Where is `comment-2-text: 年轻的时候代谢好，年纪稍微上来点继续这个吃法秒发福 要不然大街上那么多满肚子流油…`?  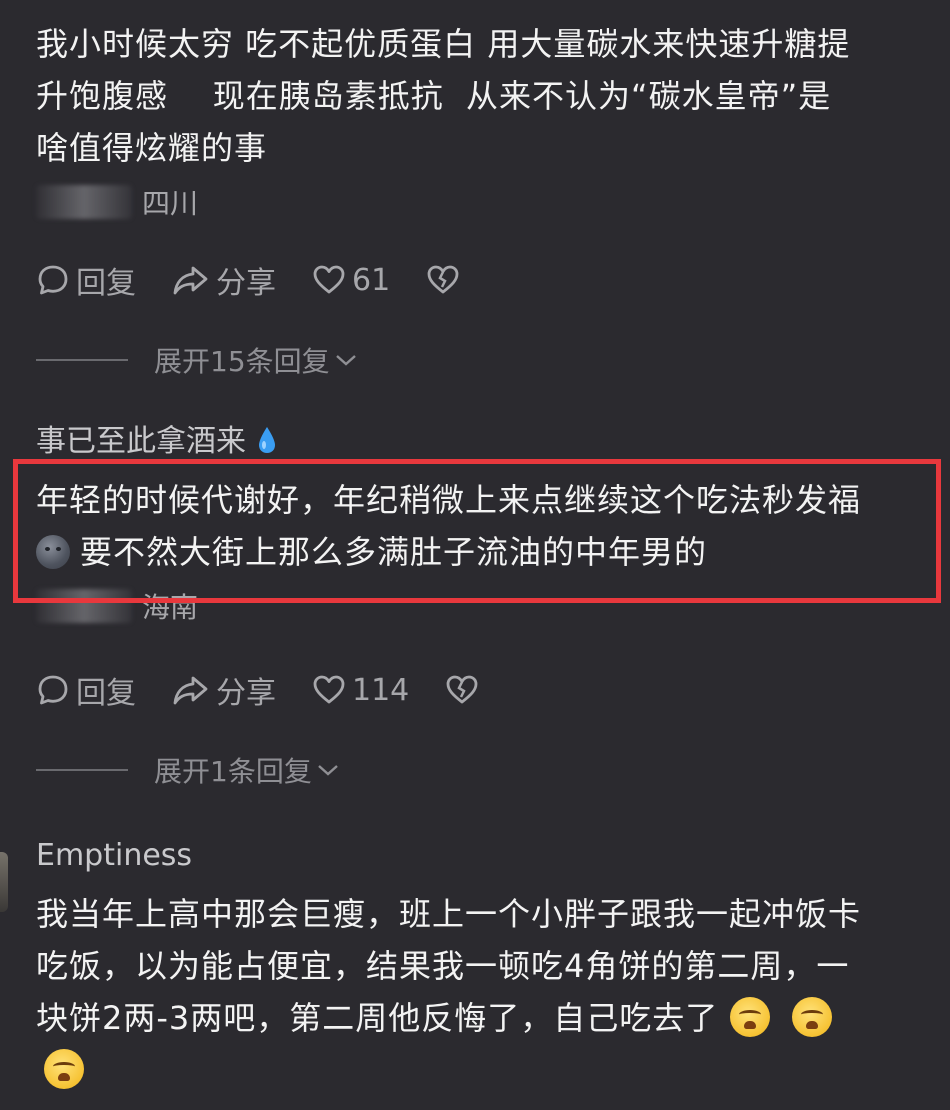 comment-2-text: 年轻的时候代谢好，年纪稍微上来点继续这个吃法秒发福 要不然大街上那么多满肚子流油… is located at coordinates (478, 526).